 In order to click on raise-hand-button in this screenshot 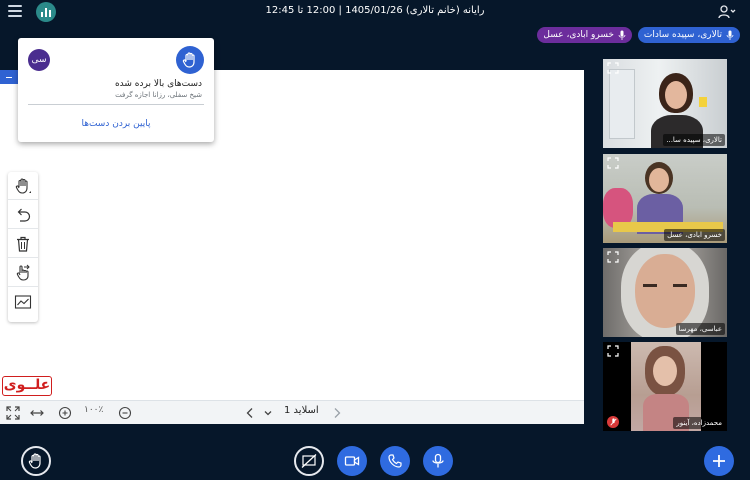, I will do `click(36, 461)`.